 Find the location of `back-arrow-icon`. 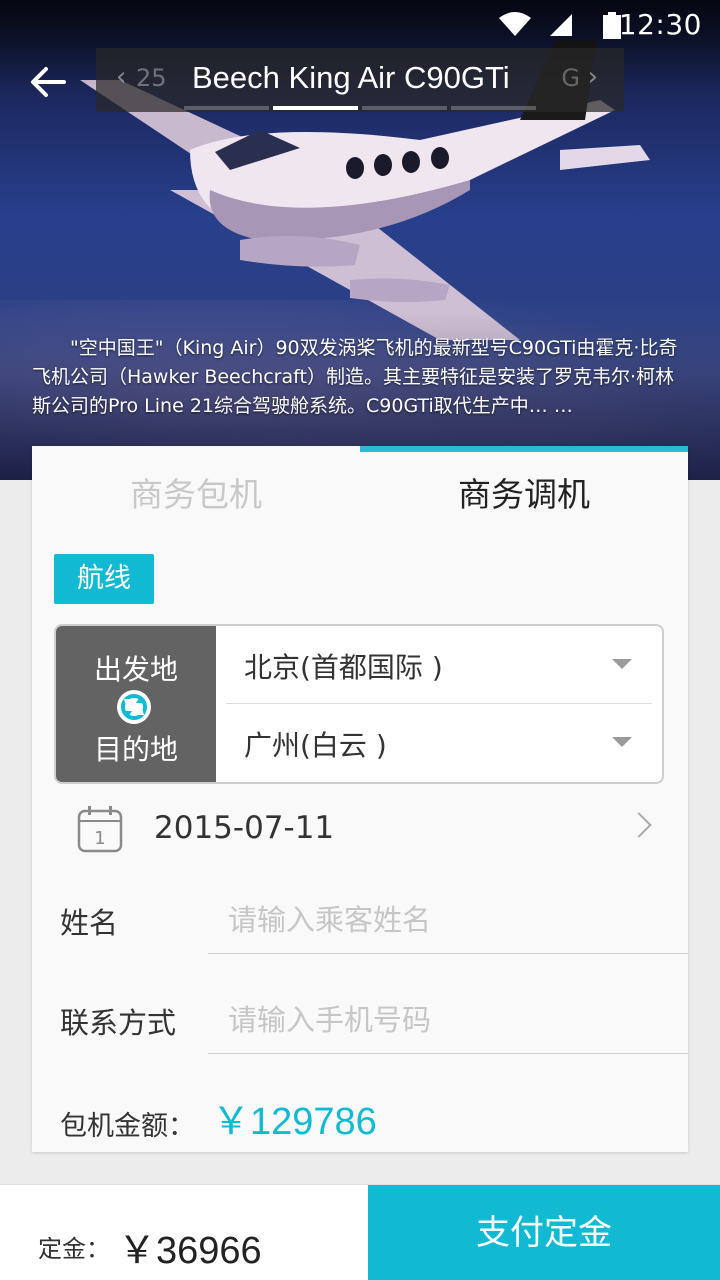

back-arrow-icon is located at coordinates (48, 82).